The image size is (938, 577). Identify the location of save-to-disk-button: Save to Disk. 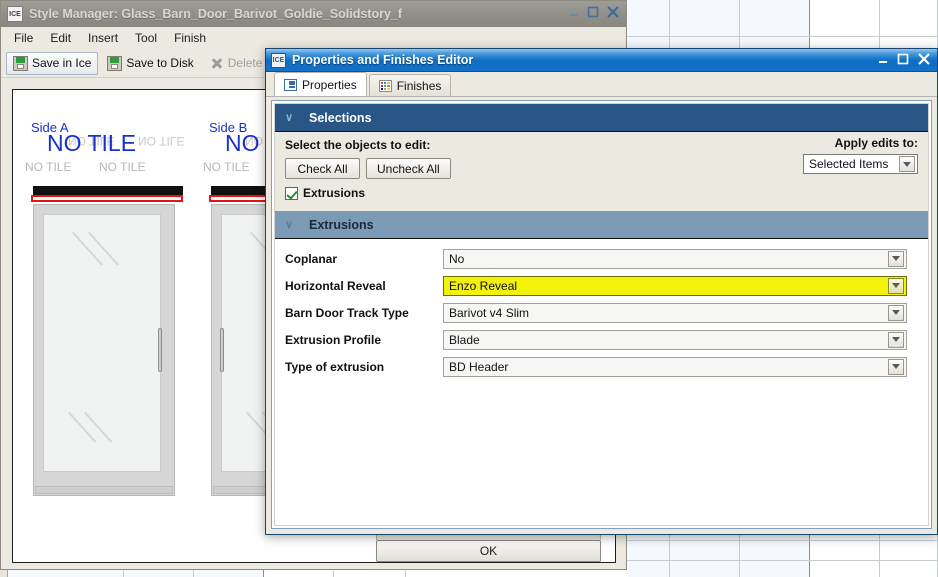
(150, 63).